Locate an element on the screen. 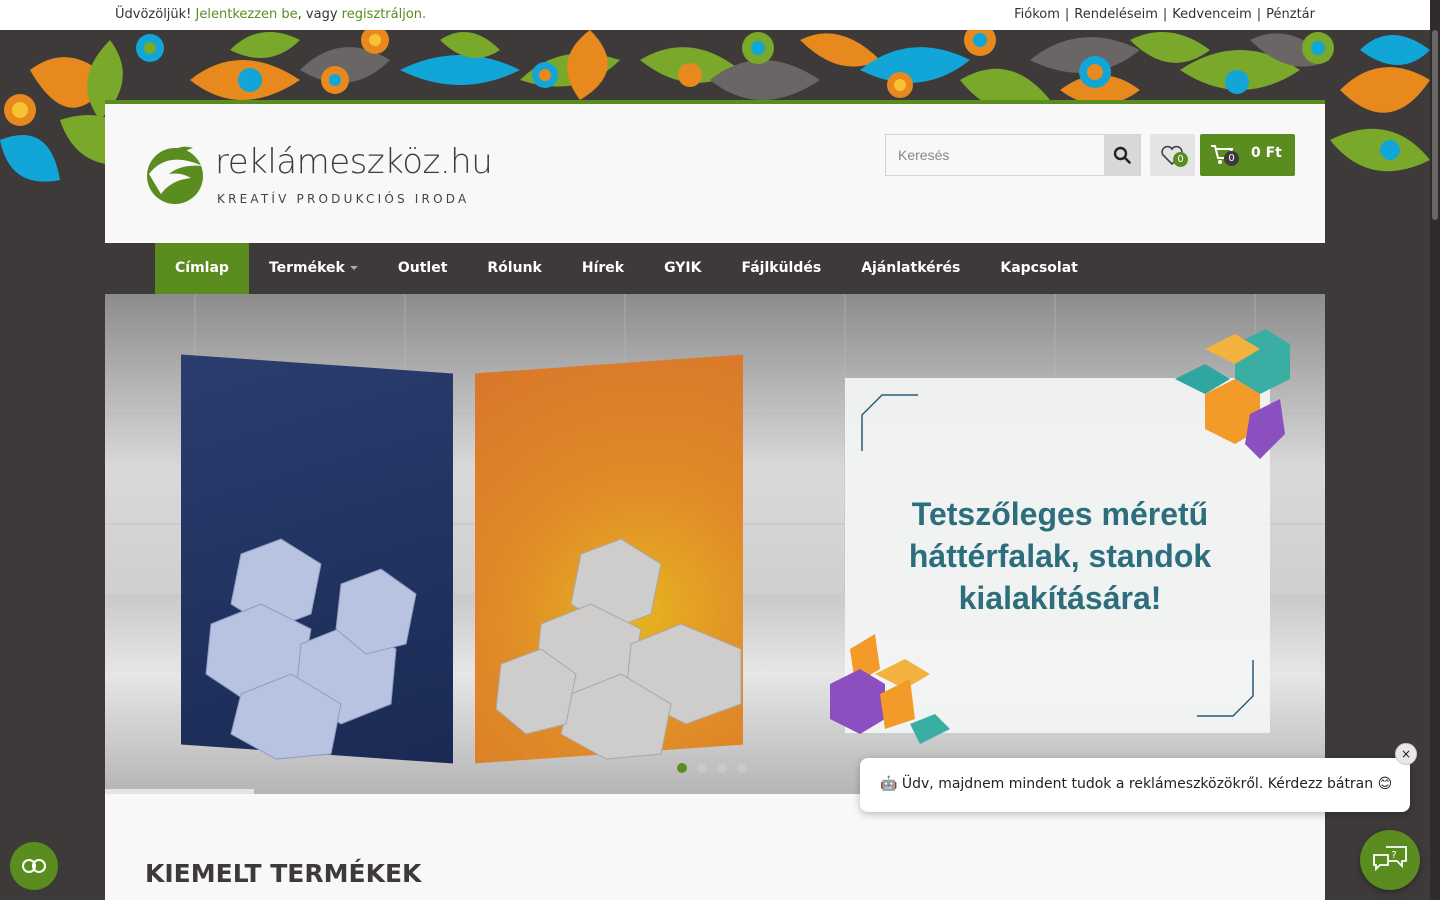 Image resolution: width=1440 pixels, height=900 pixels. or-label: , vagy is located at coordinates (317, 14).